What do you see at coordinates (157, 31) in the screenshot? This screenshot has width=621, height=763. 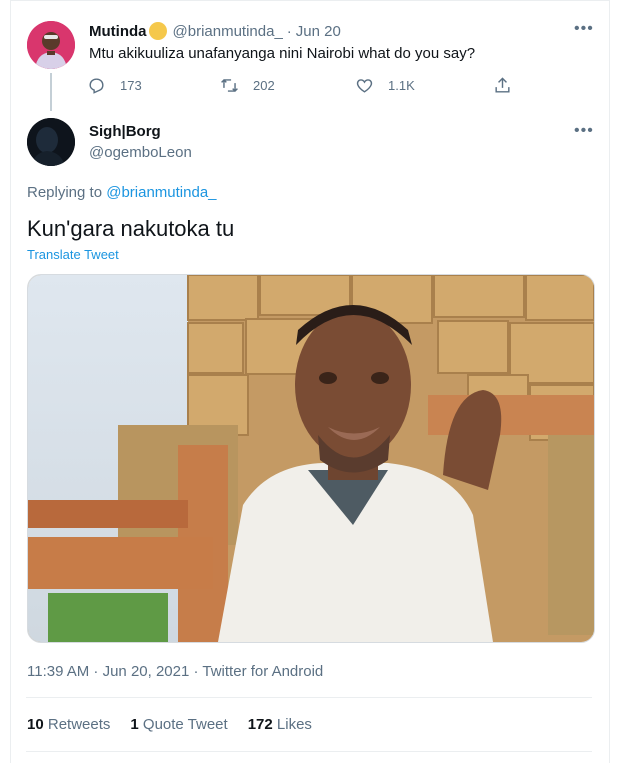 I see `verified-badge-icon` at bounding box center [157, 31].